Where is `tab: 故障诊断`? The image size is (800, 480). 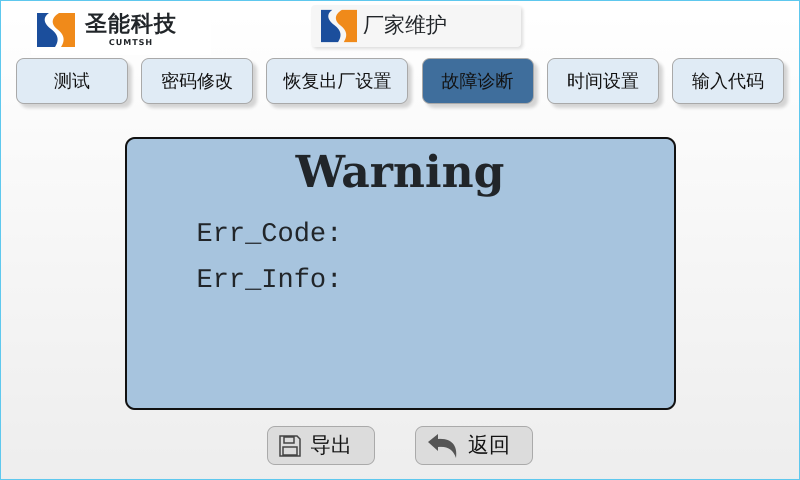 tab: 故障诊断 is located at coordinates (478, 81).